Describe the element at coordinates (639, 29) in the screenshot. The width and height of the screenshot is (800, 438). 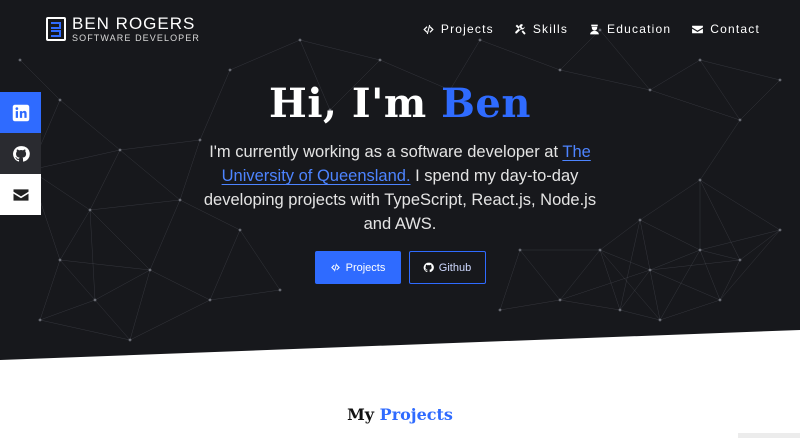
I see `nav-label: Education` at that location.